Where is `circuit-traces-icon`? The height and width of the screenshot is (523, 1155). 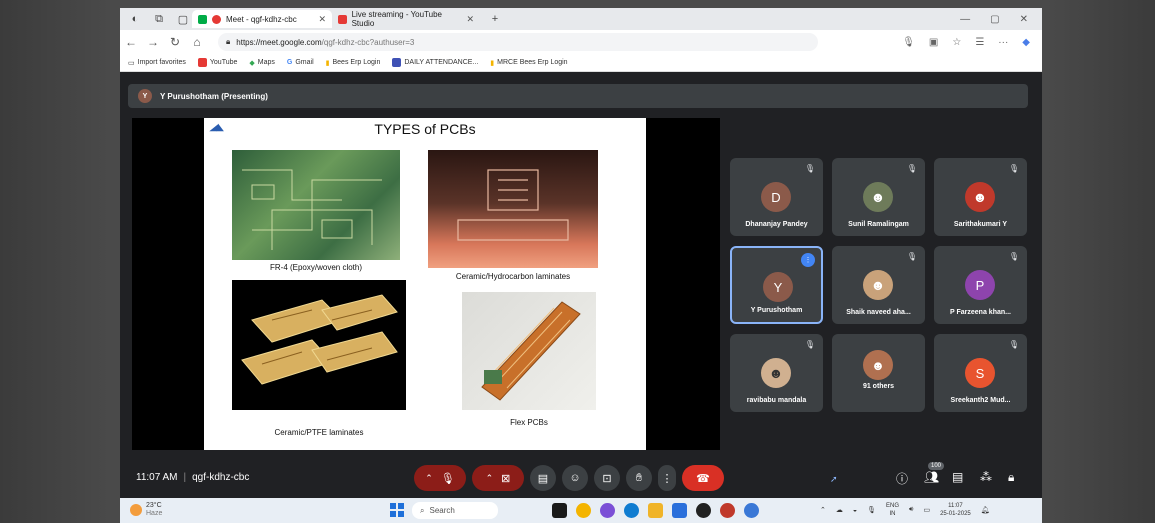 circuit-traces-icon is located at coordinates (513, 205).